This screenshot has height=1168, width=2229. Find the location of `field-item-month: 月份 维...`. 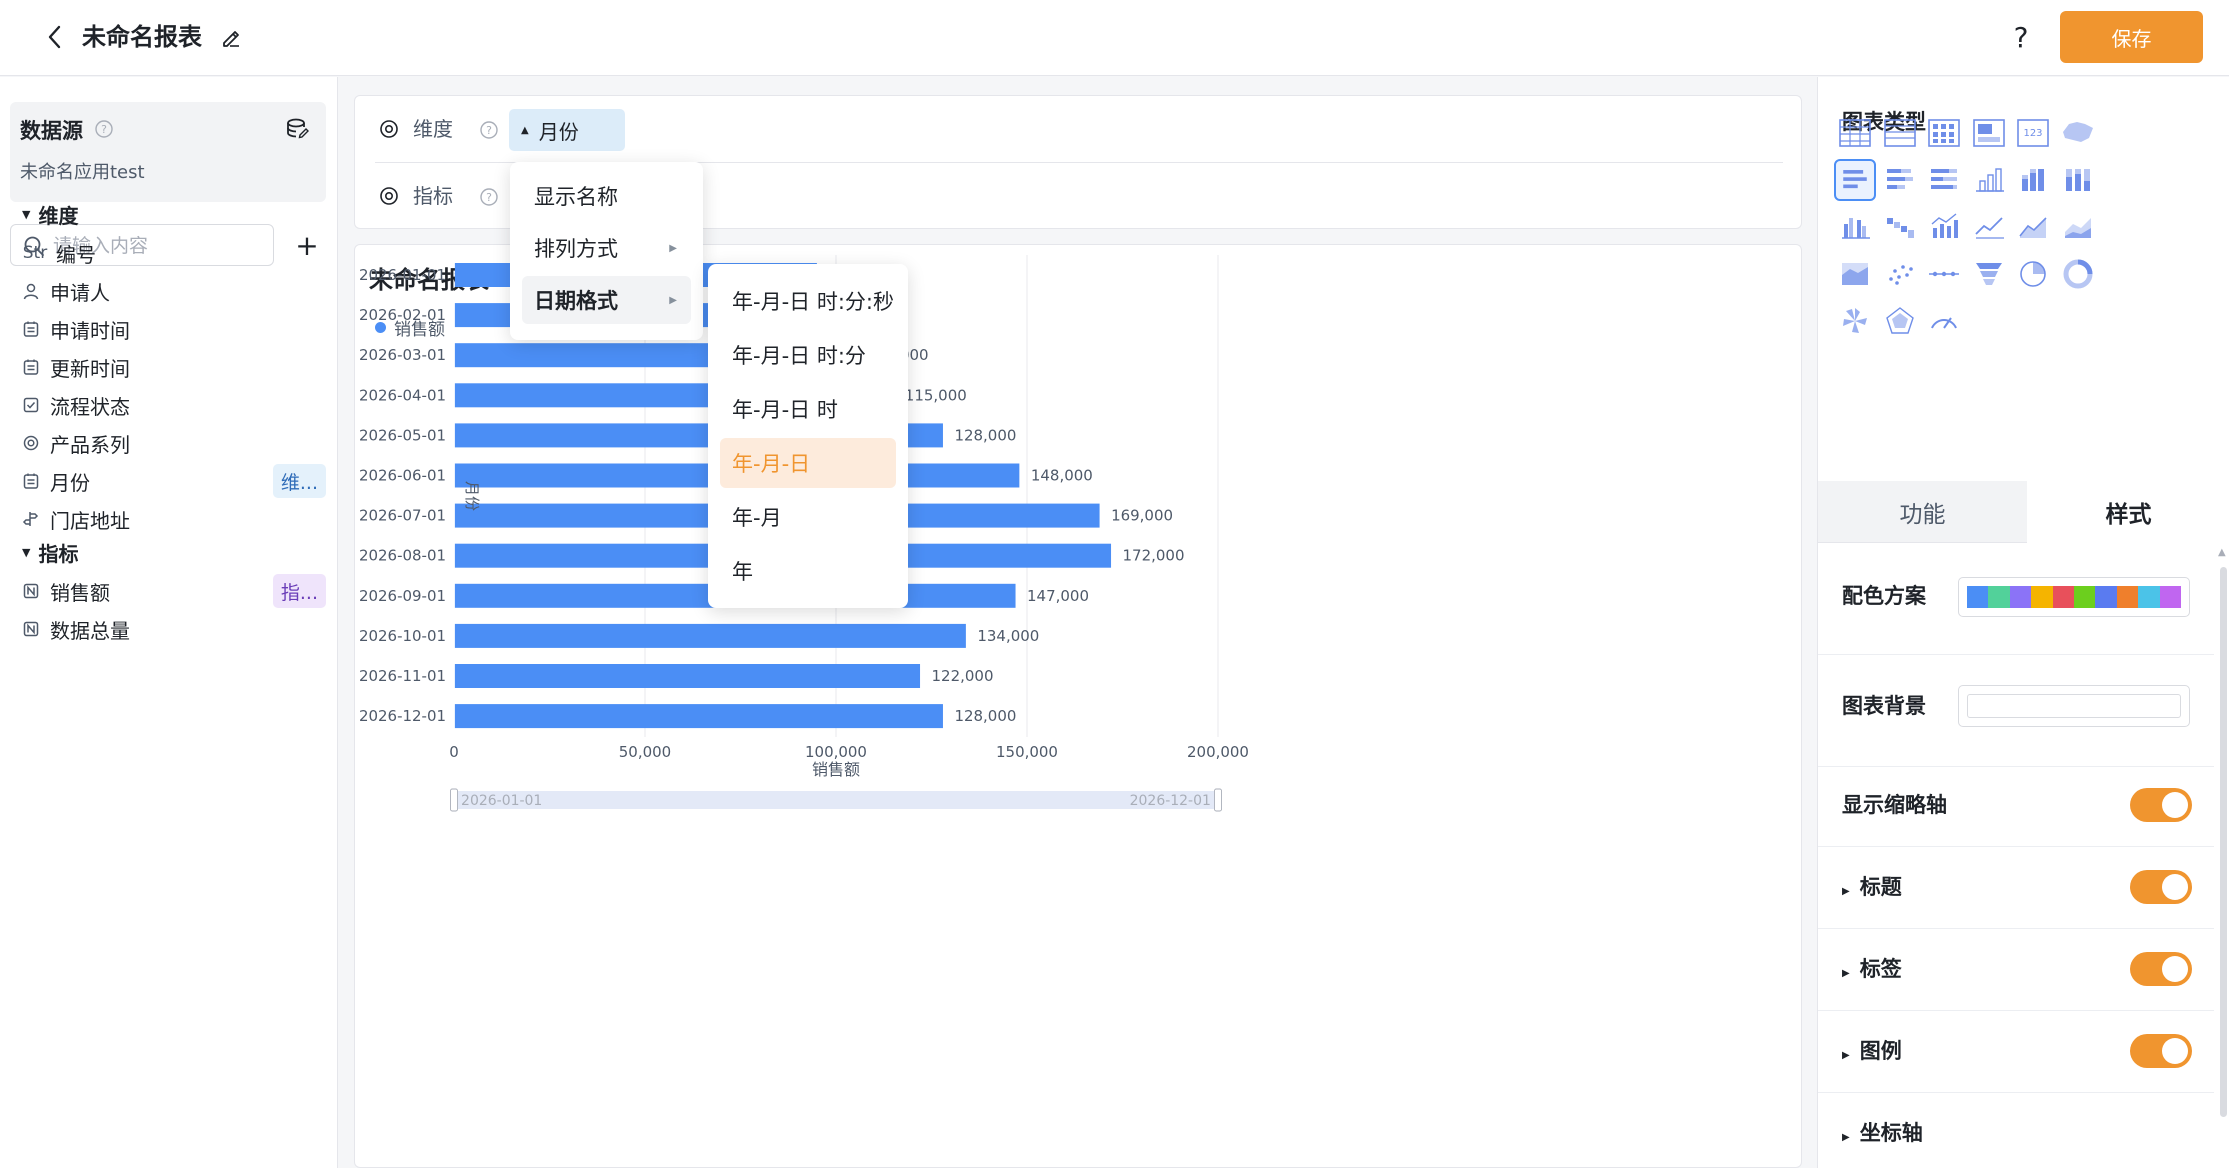

field-item-month: 月份 维... is located at coordinates (173, 481).